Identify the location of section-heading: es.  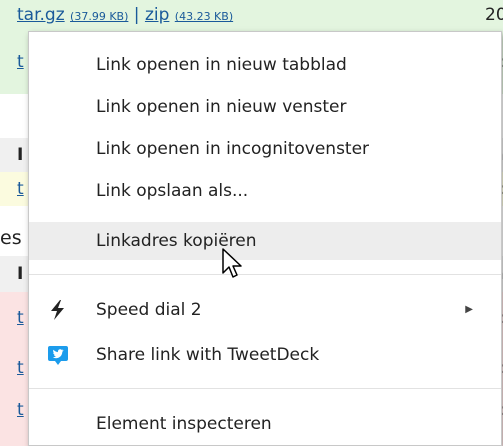
(11, 238).